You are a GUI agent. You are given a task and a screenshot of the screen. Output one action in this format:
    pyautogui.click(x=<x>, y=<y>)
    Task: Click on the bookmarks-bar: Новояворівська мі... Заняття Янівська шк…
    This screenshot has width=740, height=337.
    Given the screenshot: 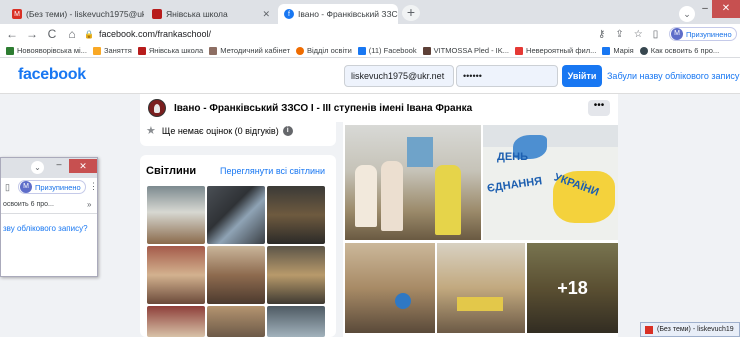 What is the action you would take?
    pyautogui.click(x=370, y=51)
    